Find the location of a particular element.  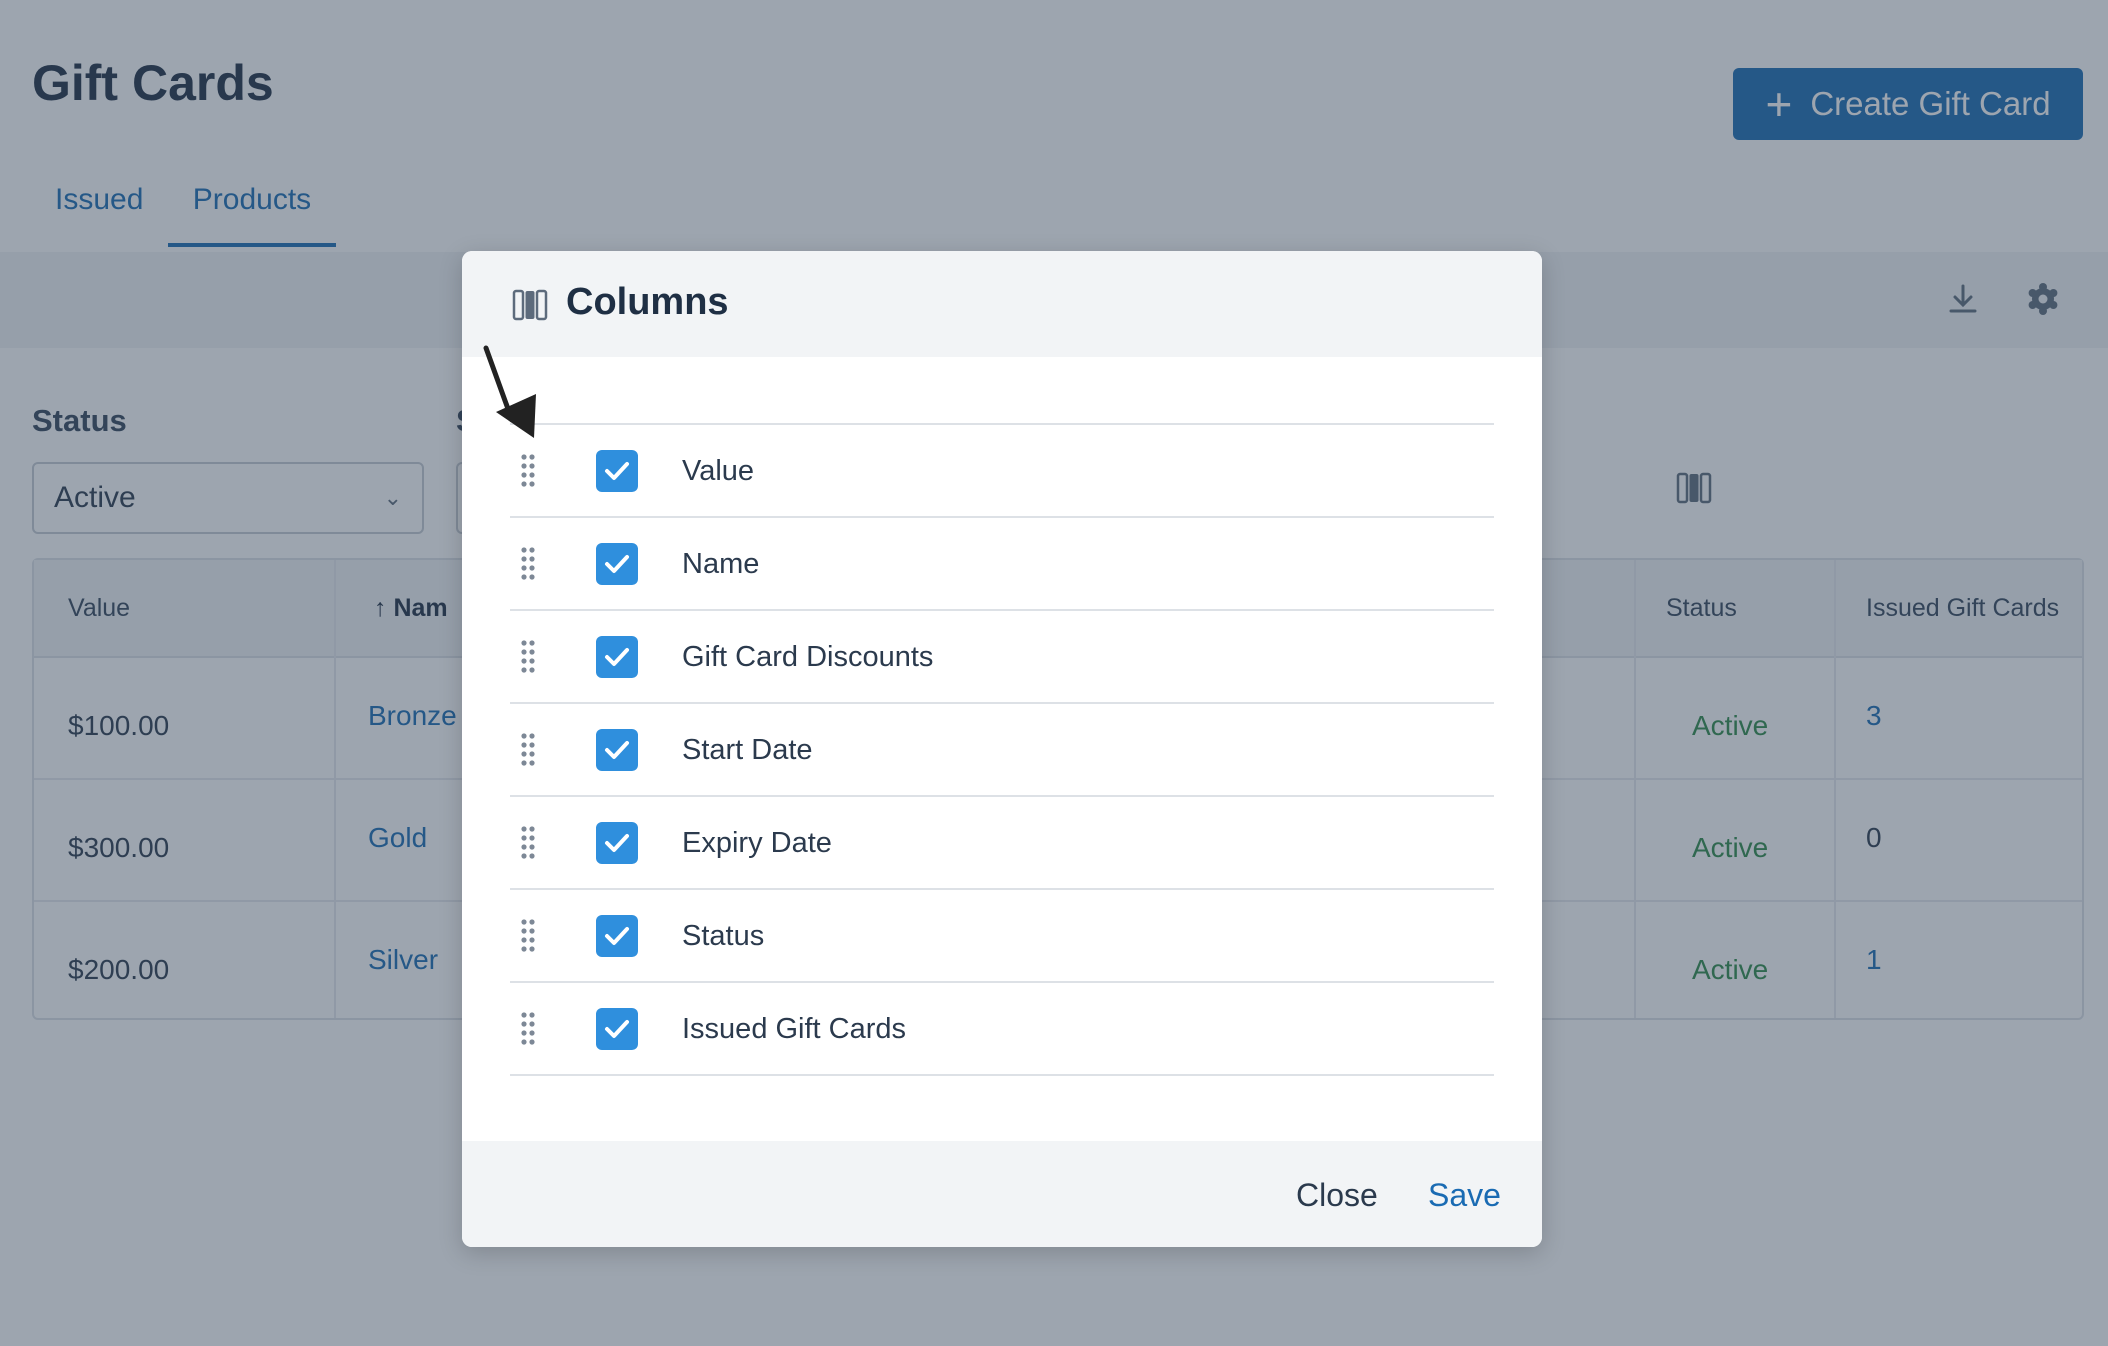

modal-footer: Close Save is located at coordinates (1002, 1194).